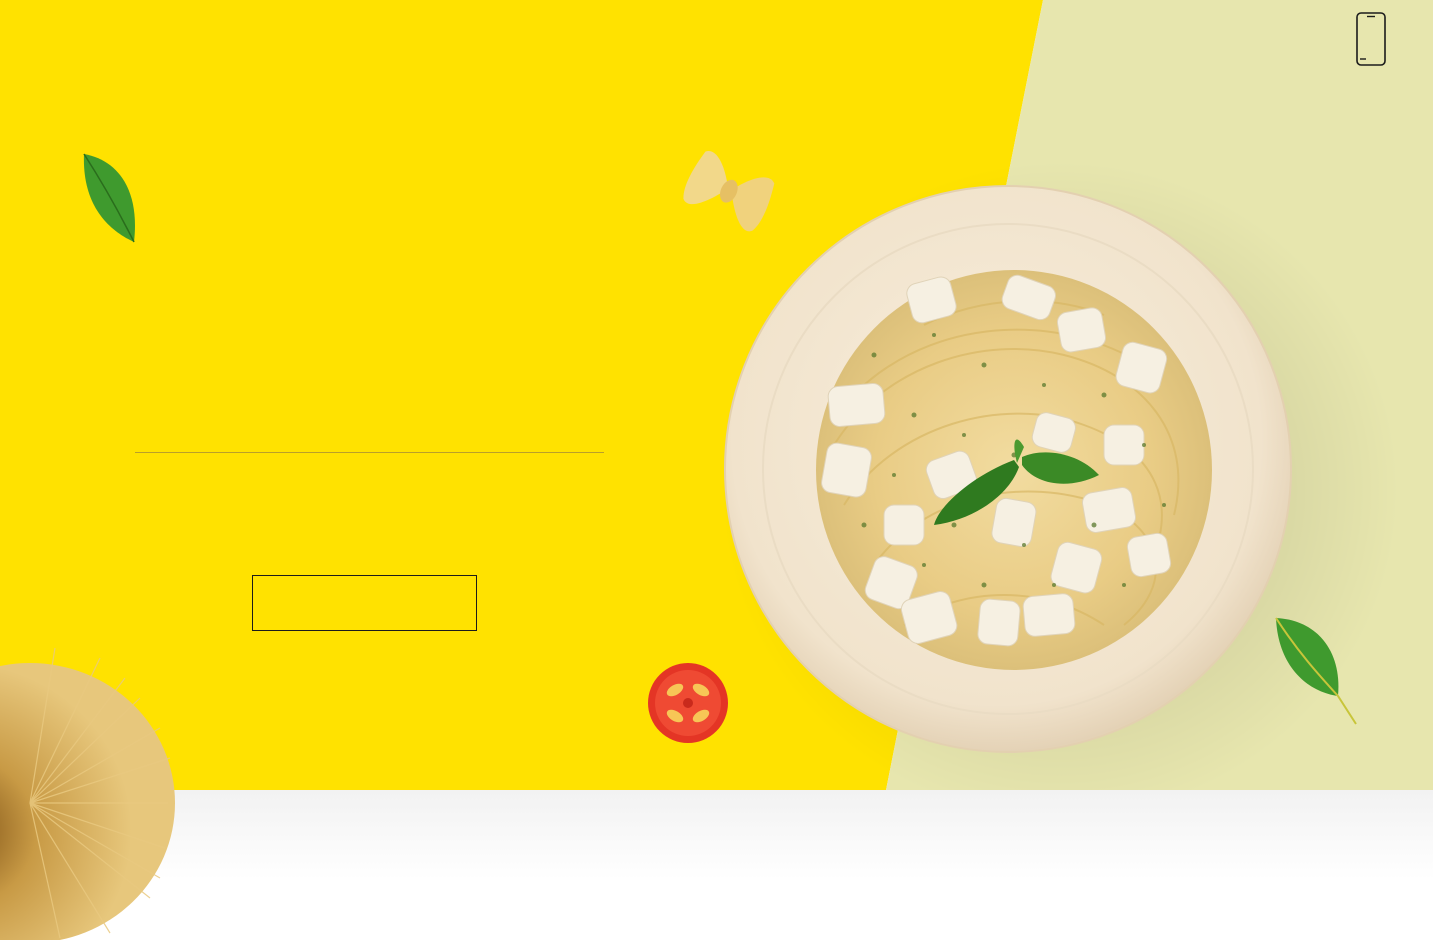 The width and height of the screenshot is (1433, 940). I want to click on spaghetti-bundle-icon, so click(87, 793).